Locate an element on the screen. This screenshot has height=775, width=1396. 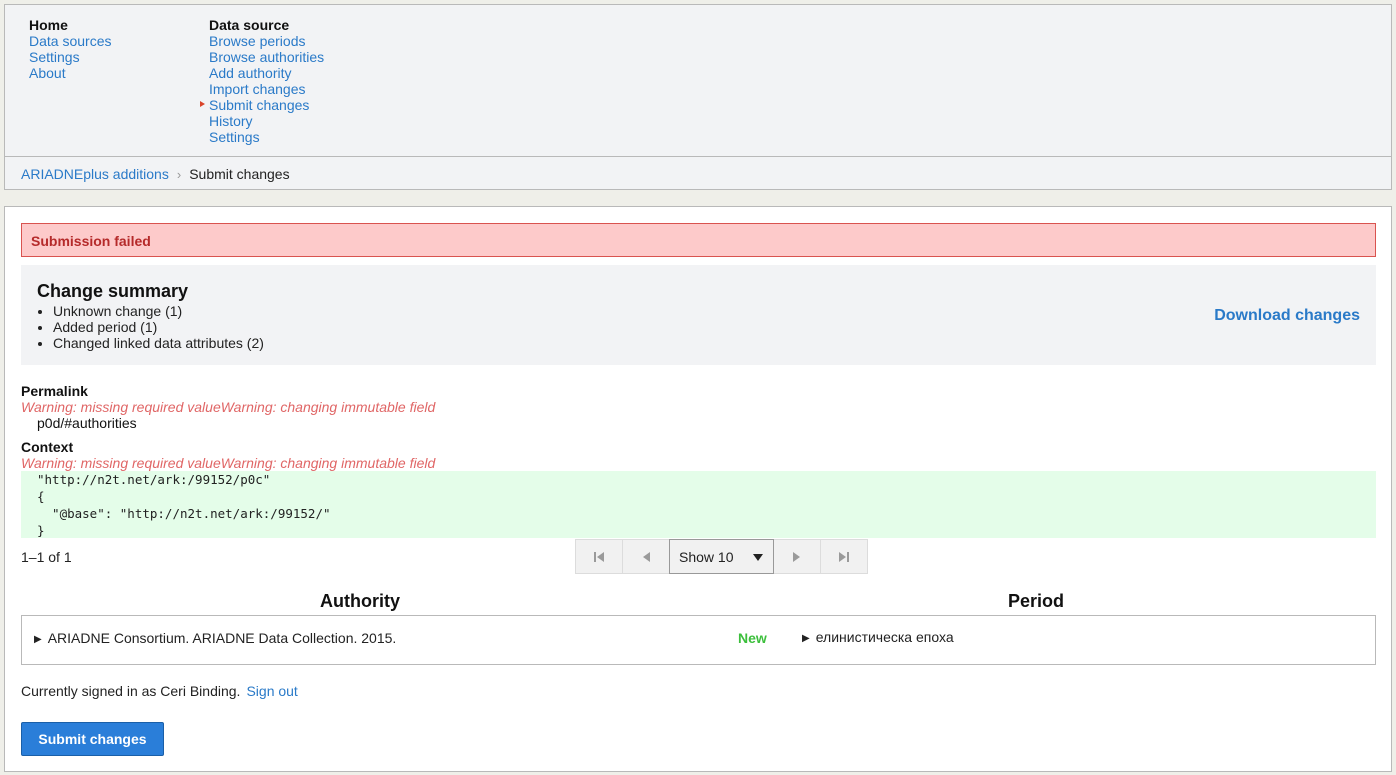
nav-link-browse-authorities: Browse authorities is located at coordinates (266, 57).